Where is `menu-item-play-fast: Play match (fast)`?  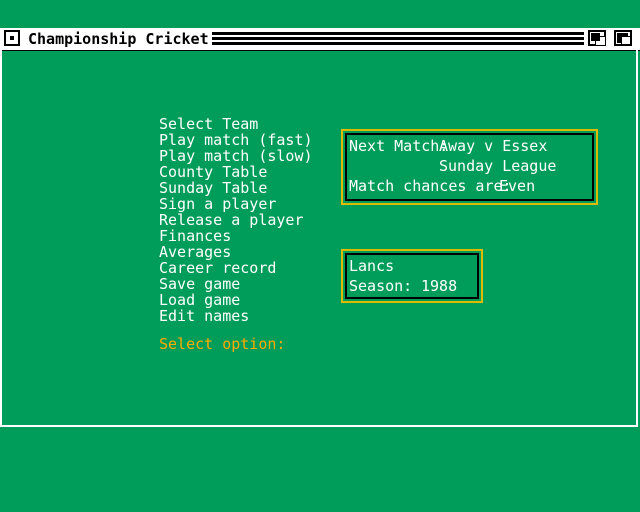 menu-item-play-fast: Play match (fast) is located at coordinates (236, 140).